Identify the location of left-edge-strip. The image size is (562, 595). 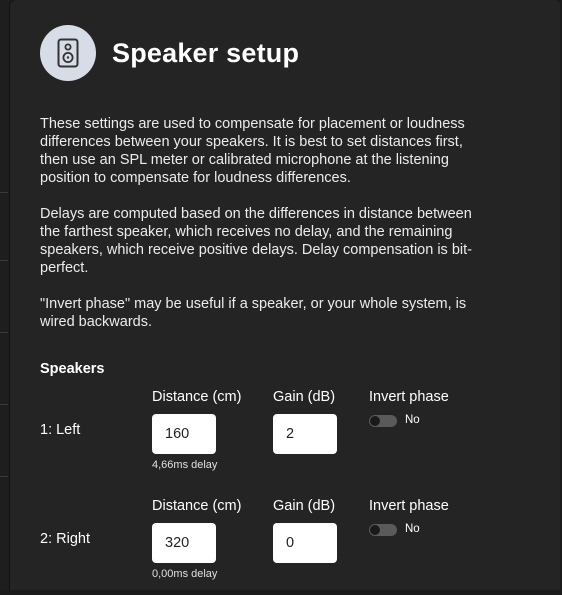
(5, 295).